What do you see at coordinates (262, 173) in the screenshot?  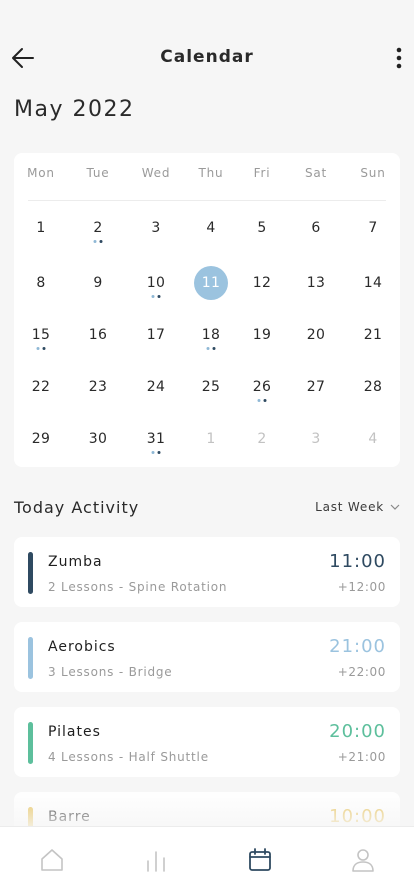 I see `weekday-header: Fri` at bounding box center [262, 173].